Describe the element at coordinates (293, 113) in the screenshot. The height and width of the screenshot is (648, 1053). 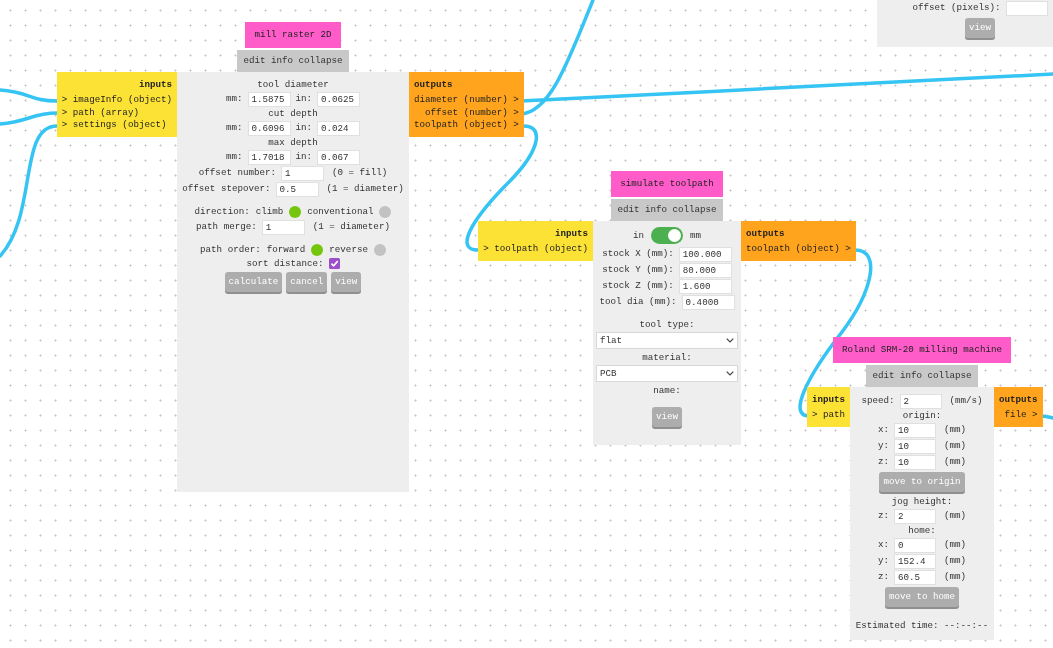
I see `section-label: cut depth` at that location.